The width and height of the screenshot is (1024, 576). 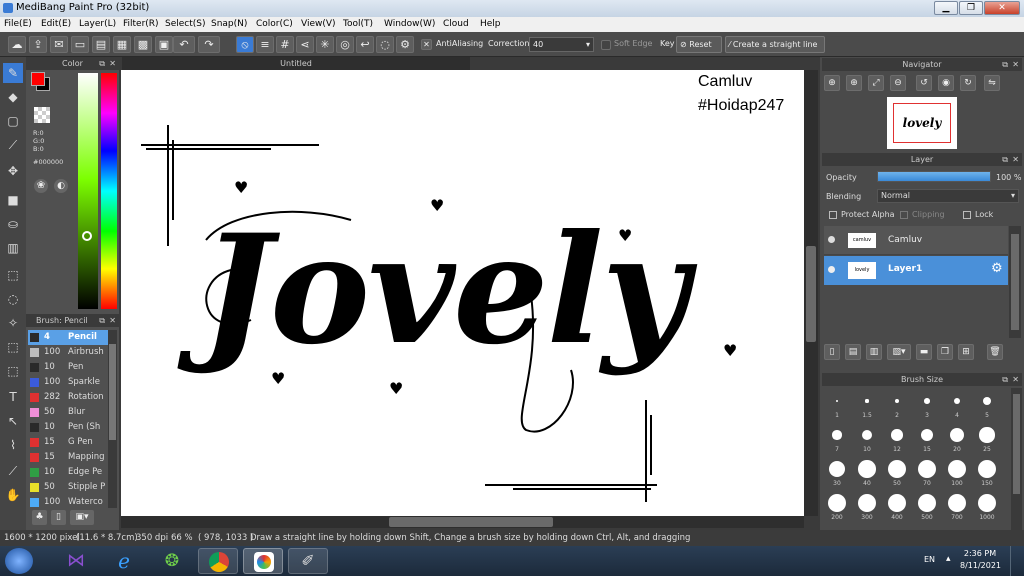 I want to click on menu-snap: Snap(N), so click(x=229, y=24).